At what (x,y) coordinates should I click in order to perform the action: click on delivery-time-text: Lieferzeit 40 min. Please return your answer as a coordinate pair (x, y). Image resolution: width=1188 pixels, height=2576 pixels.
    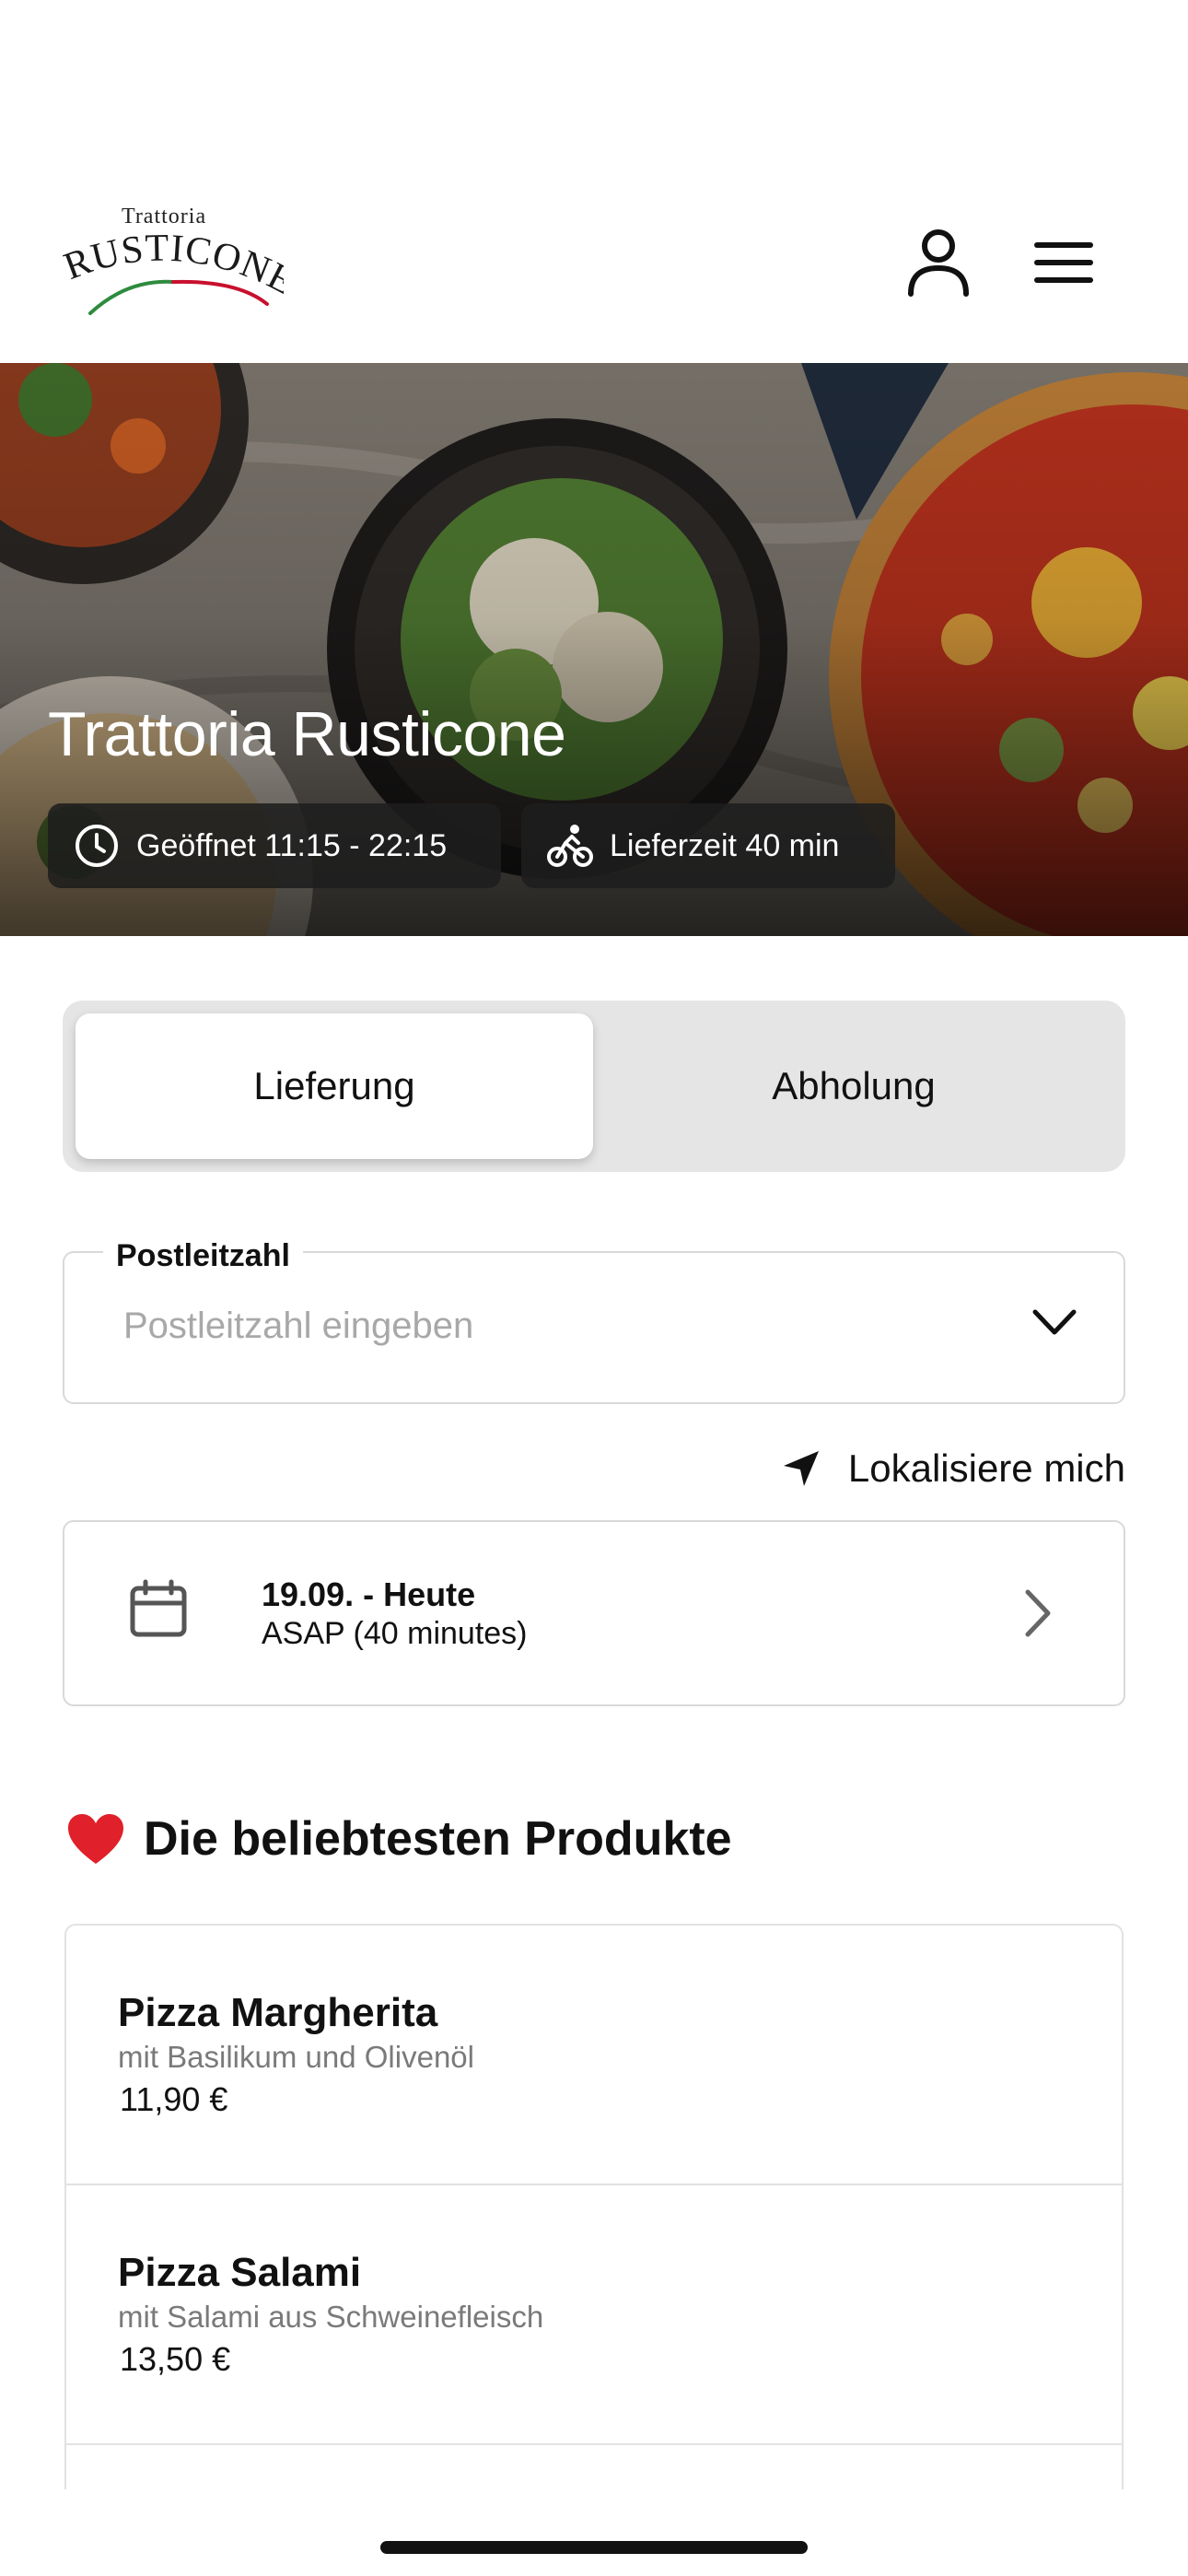
    Looking at the image, I should click on (725, 845).